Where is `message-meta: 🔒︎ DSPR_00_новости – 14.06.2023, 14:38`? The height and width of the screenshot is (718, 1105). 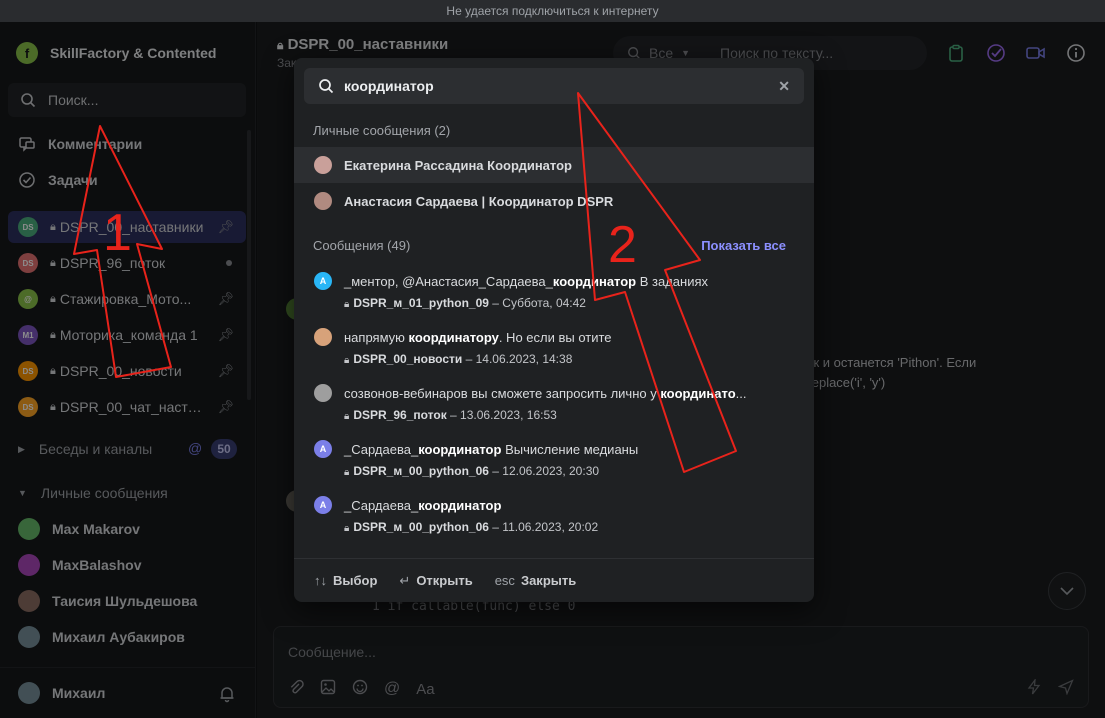
message-meta: 🔒︎ DSPR_00_новости – 14.06.2023, 14:38 is located at coordinates (569, 359).